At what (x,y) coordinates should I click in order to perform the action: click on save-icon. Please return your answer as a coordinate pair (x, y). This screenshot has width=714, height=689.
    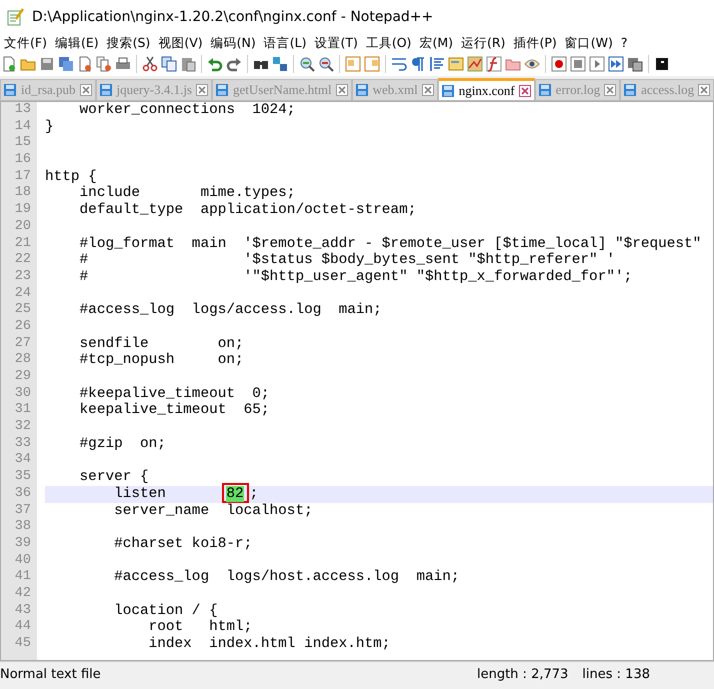
    Looking at the image, I should click on (47, 64).